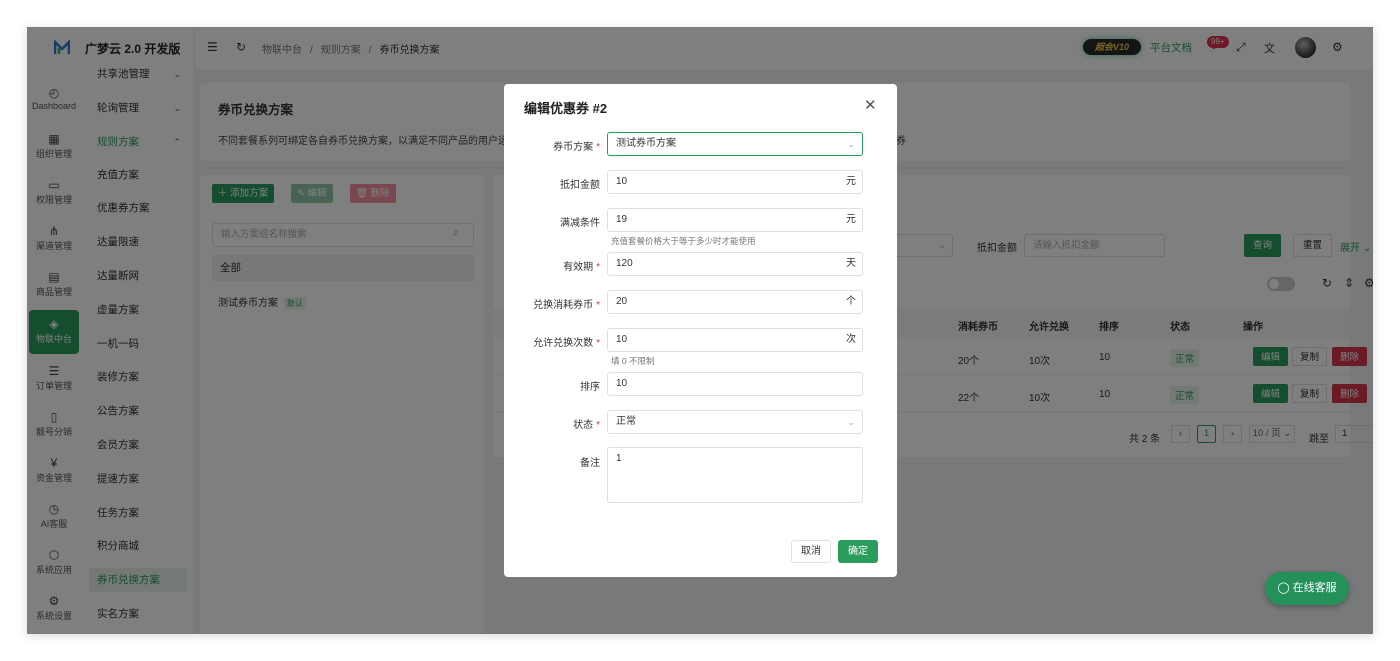 The width and height of the screenshot is (1400, 661). What do you see at coordinates (590, 387) in the screenshot?
I see `sort-label: 排序` at bounding box center [590, 387].